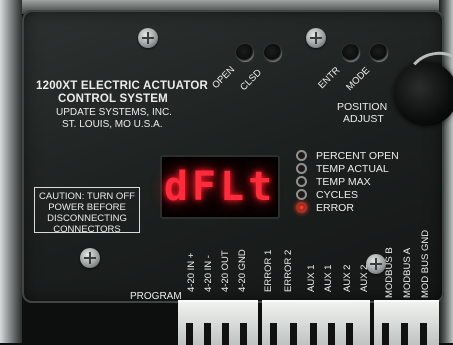 Image resolution: width=453 pixels, height=345 pixels. Describe the element at coordinates (407, 272) in the screenshot. I see `terminal-label-modbus-a: MODBUS A` at that location.